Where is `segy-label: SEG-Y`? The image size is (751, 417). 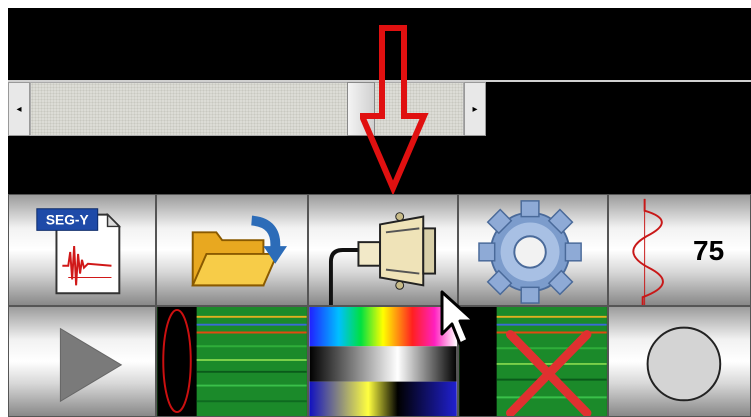 segy-label: SEG-Y is located at coordinates (67, 219).